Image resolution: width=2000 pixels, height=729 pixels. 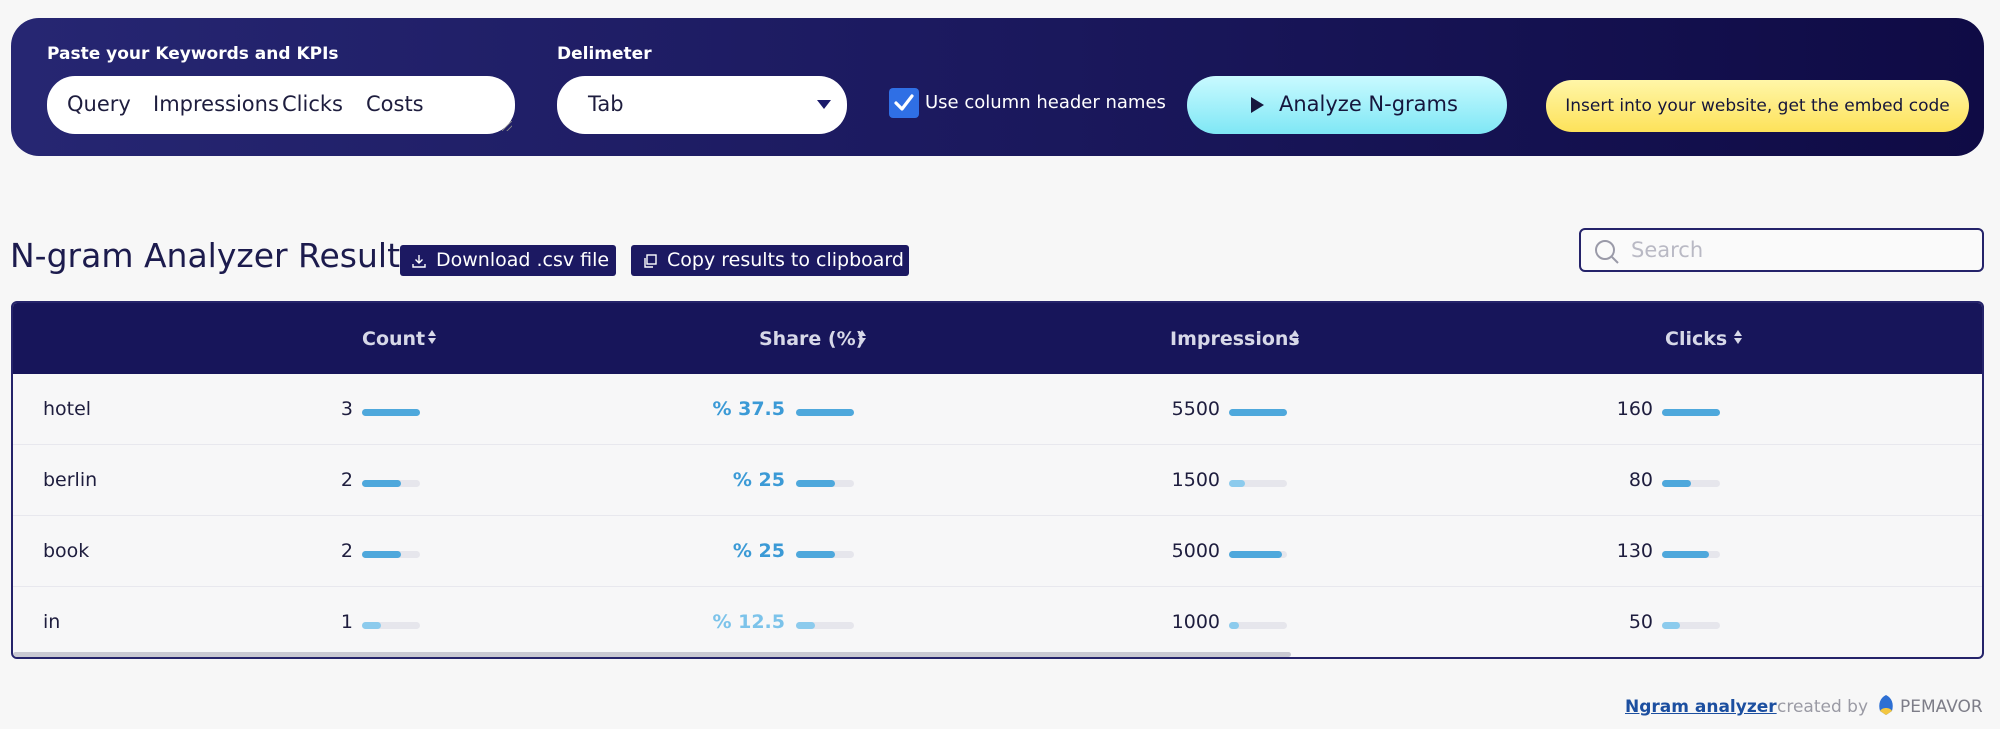 I want to click on impressions-value: 5500, so click(x=1195, y=409).